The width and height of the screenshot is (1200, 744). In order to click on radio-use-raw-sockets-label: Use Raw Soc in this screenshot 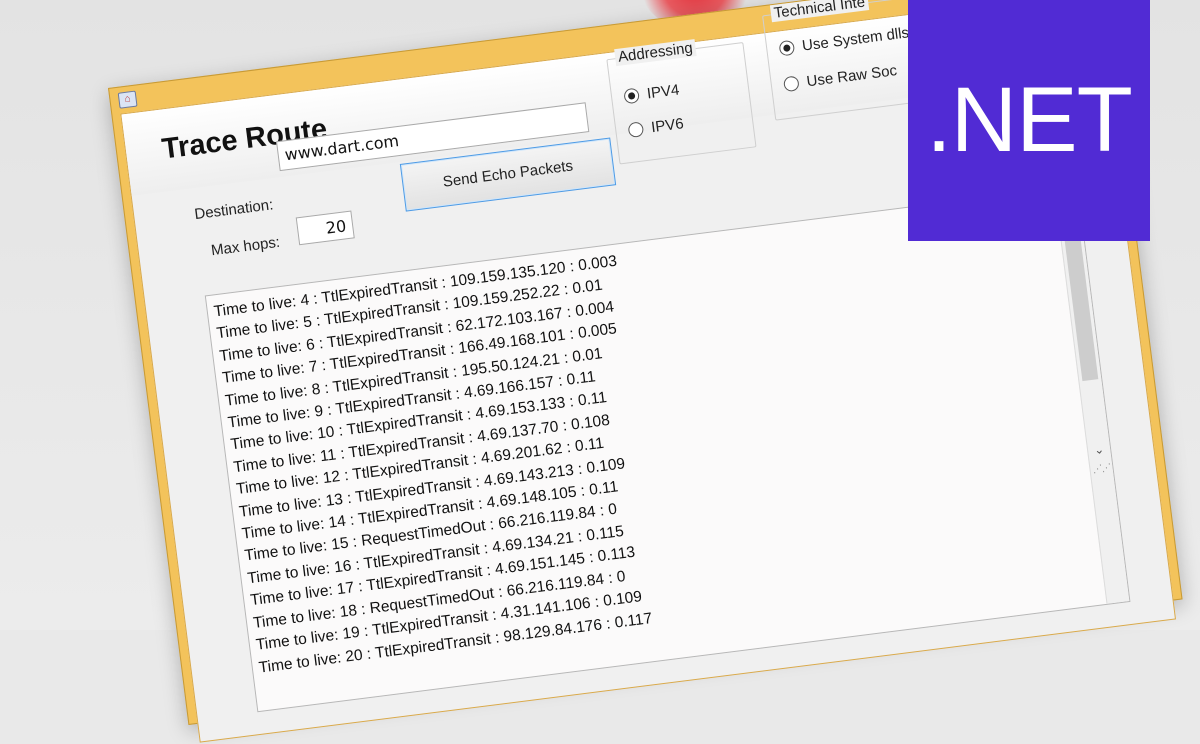, I will do `click(851, 76)`.